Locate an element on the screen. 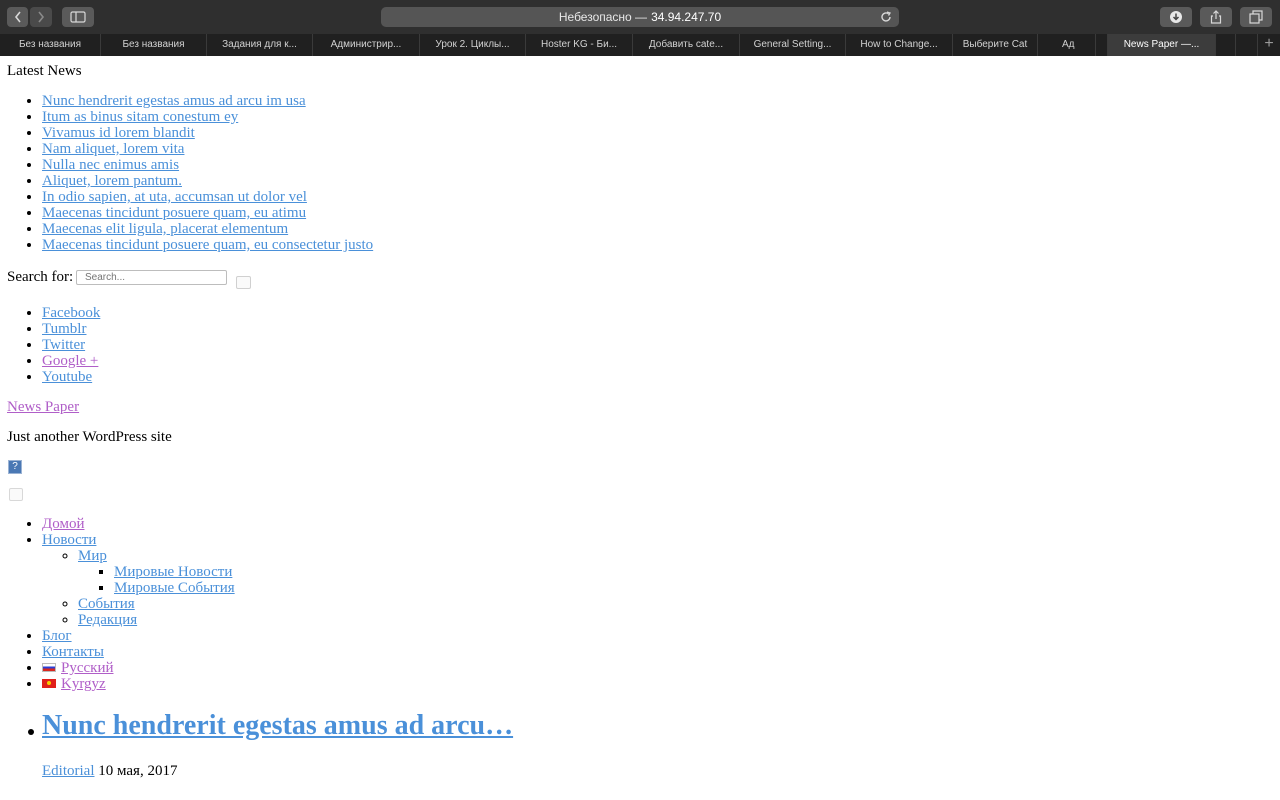 This screenshot has height=800, width=1280. menu-link-contacts: Контакты is located at coordinates (73, 652).